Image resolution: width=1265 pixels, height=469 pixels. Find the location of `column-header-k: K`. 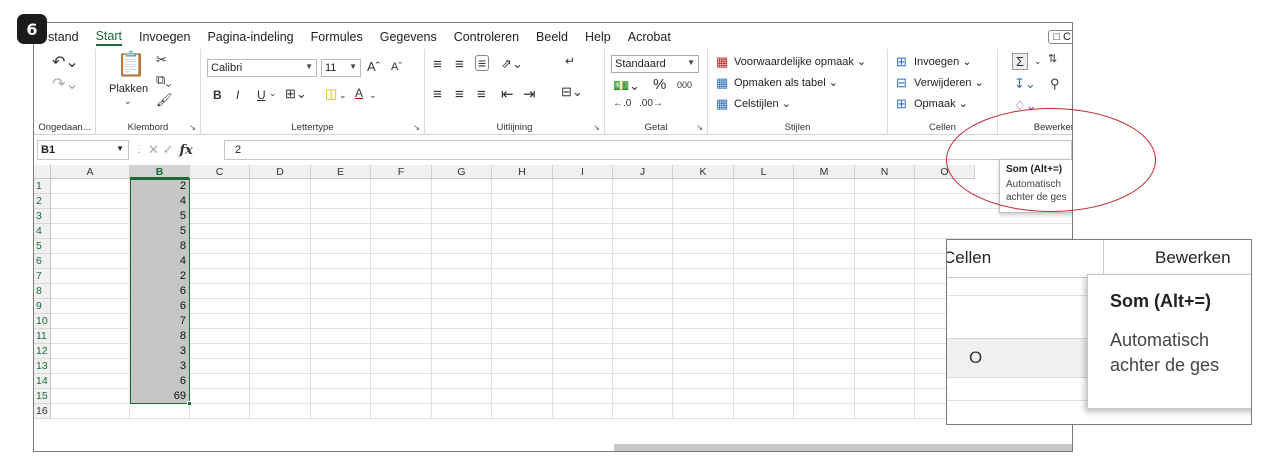

column-header-k: K is located at coordinates (703, 172).